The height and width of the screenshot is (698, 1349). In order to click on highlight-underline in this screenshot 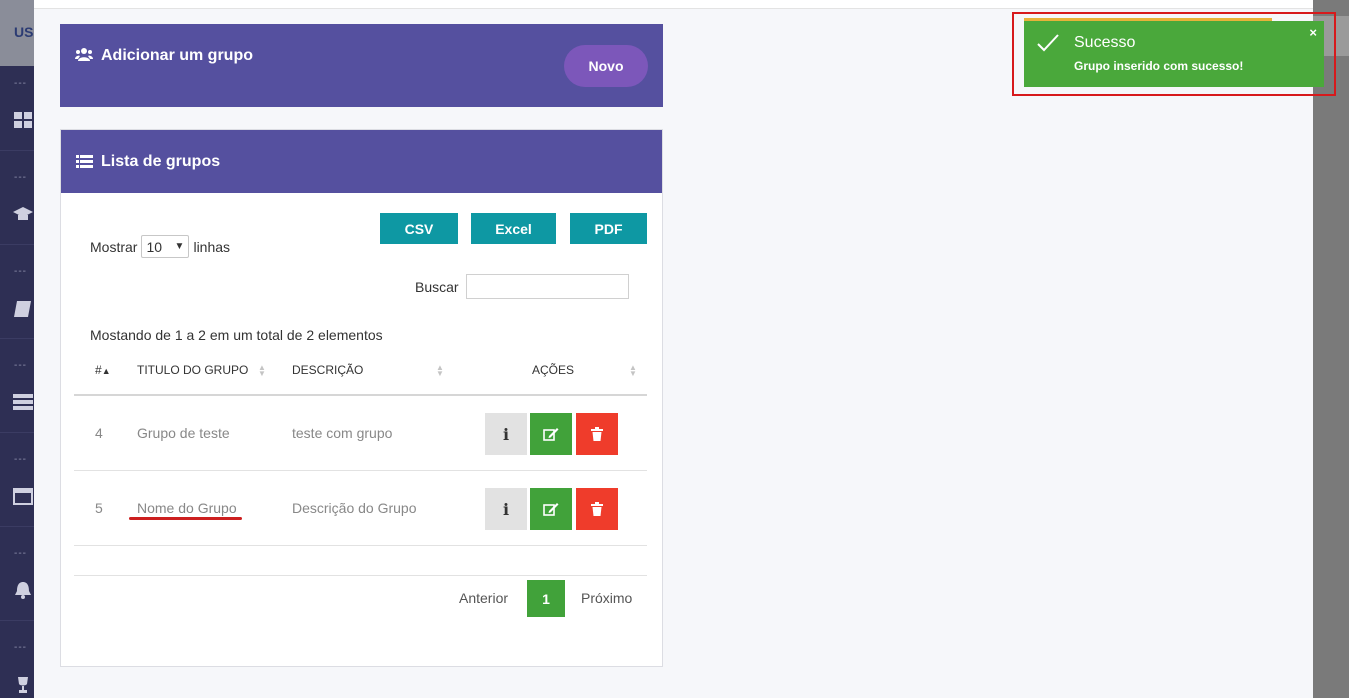, I will do `click(185, 518)`.